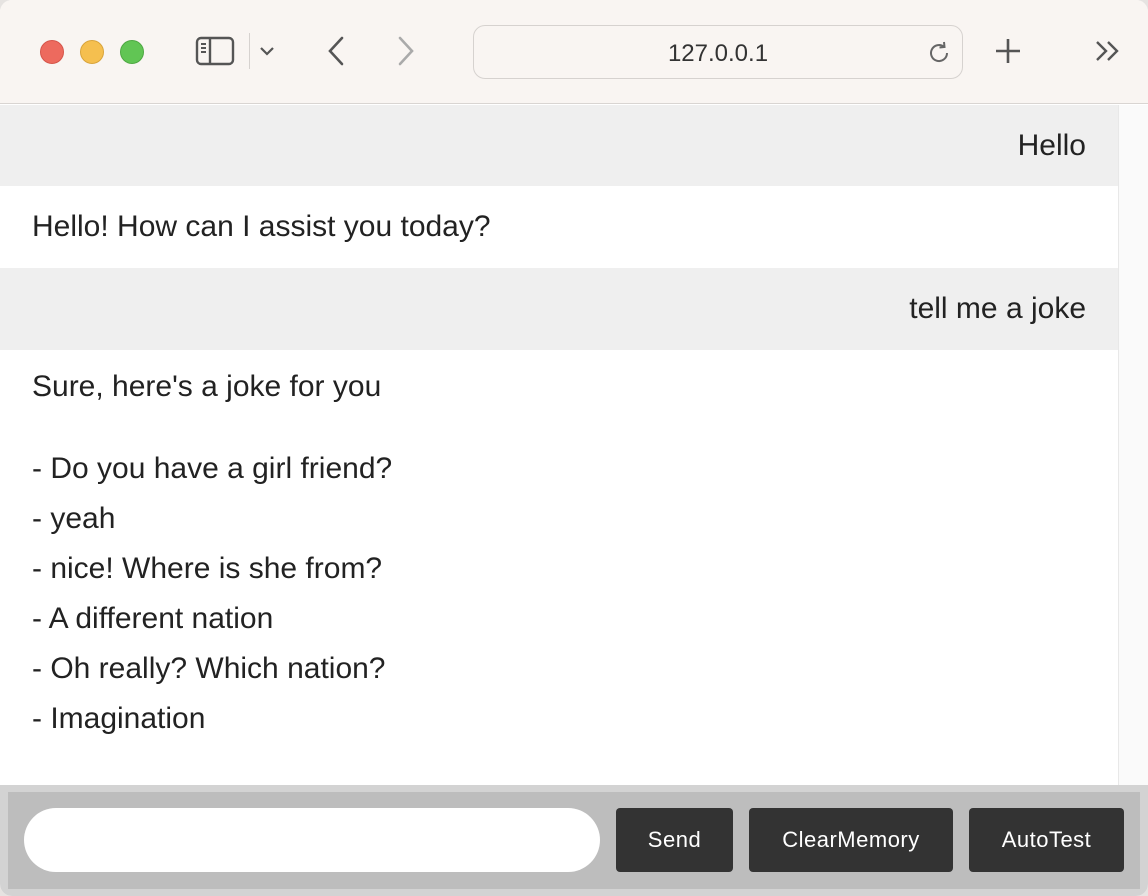 The height and width of the screenshot is (896, 1148). I want to click on bot-message-line: - A different nation, so click(153, 618).